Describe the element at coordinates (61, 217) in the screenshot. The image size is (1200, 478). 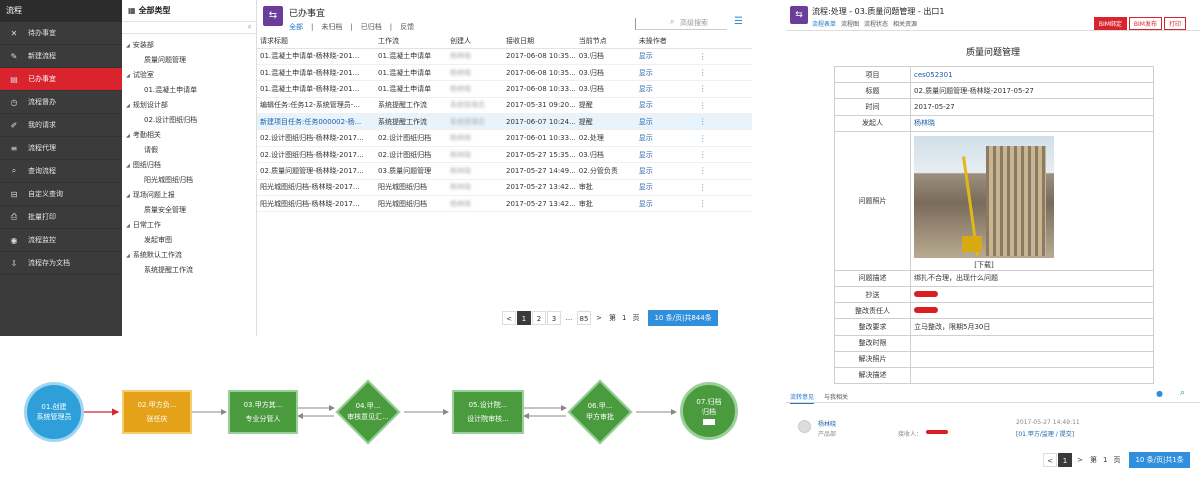
I see `sidebar-item-8: ⎙ 批量打印` at that location.